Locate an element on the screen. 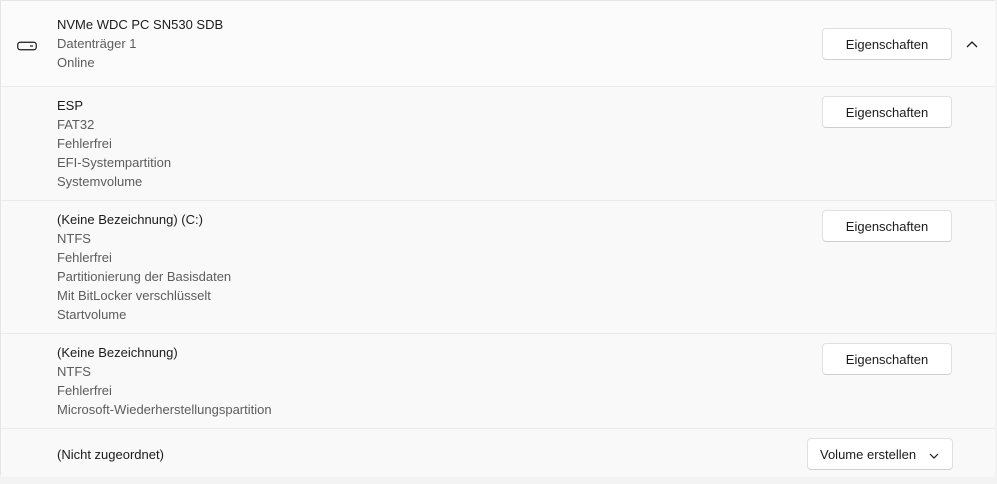 The height and width of the screenshot is (484, 997). partition-type: Microsoft-Wiederherstellungspartition is located at coordinates (164, 409).